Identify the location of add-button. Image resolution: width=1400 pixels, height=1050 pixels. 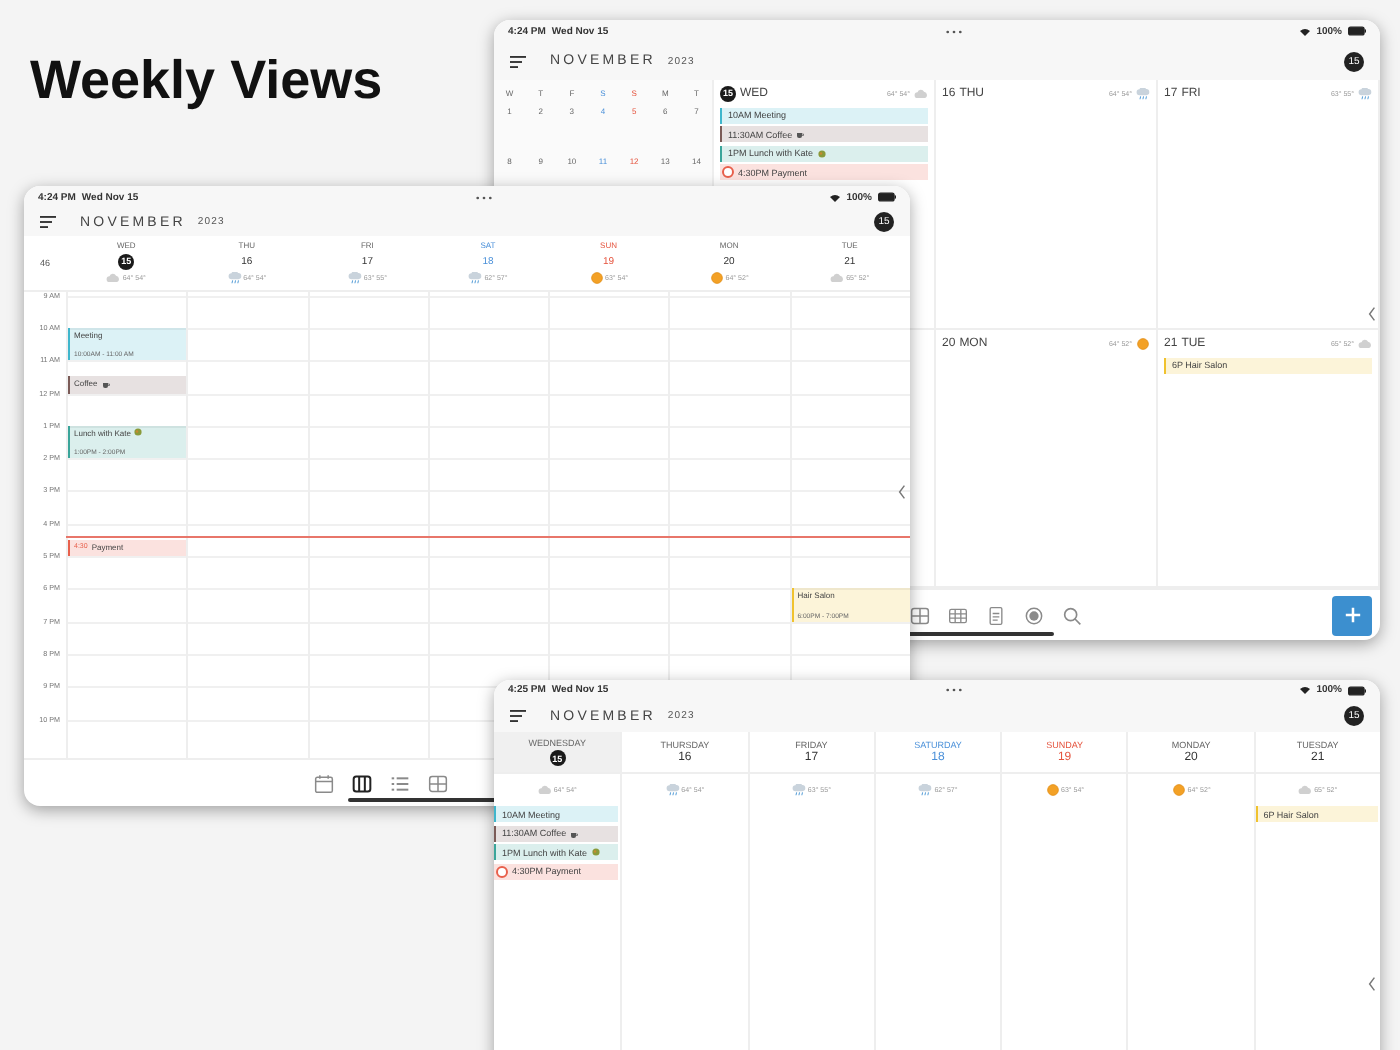
(1352, 615).